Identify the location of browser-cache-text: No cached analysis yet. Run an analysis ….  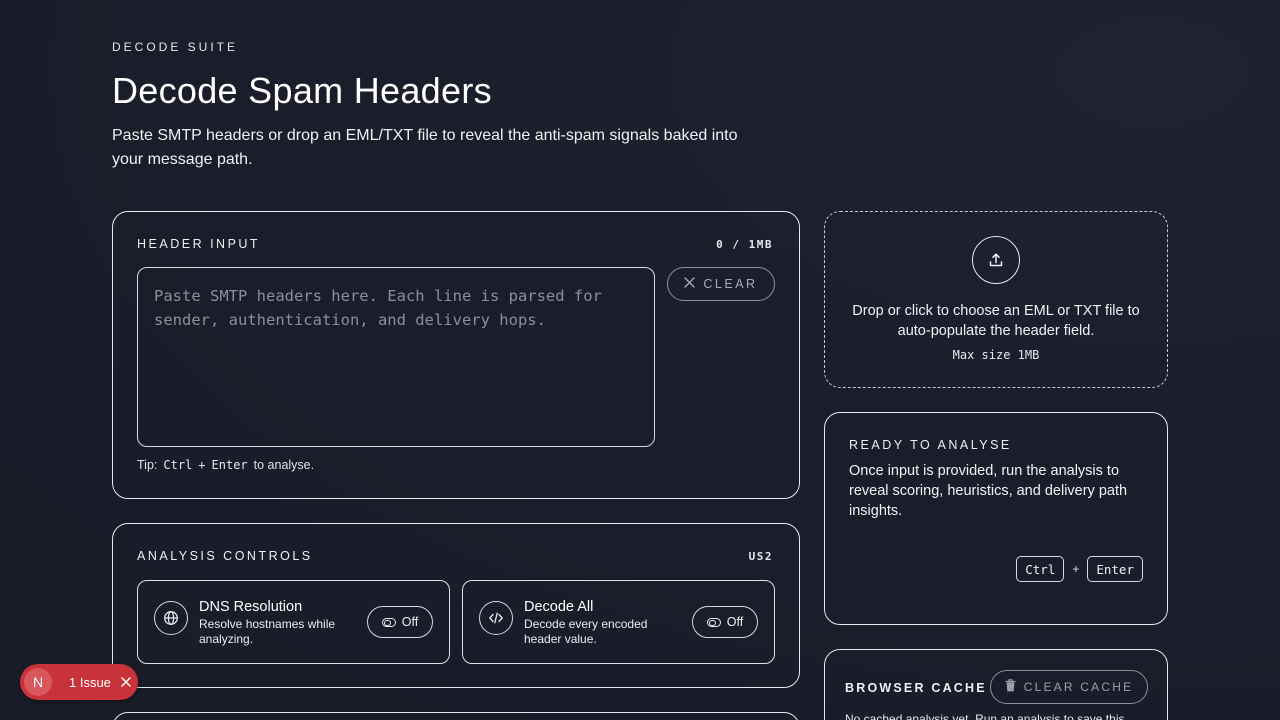
(985, 716).